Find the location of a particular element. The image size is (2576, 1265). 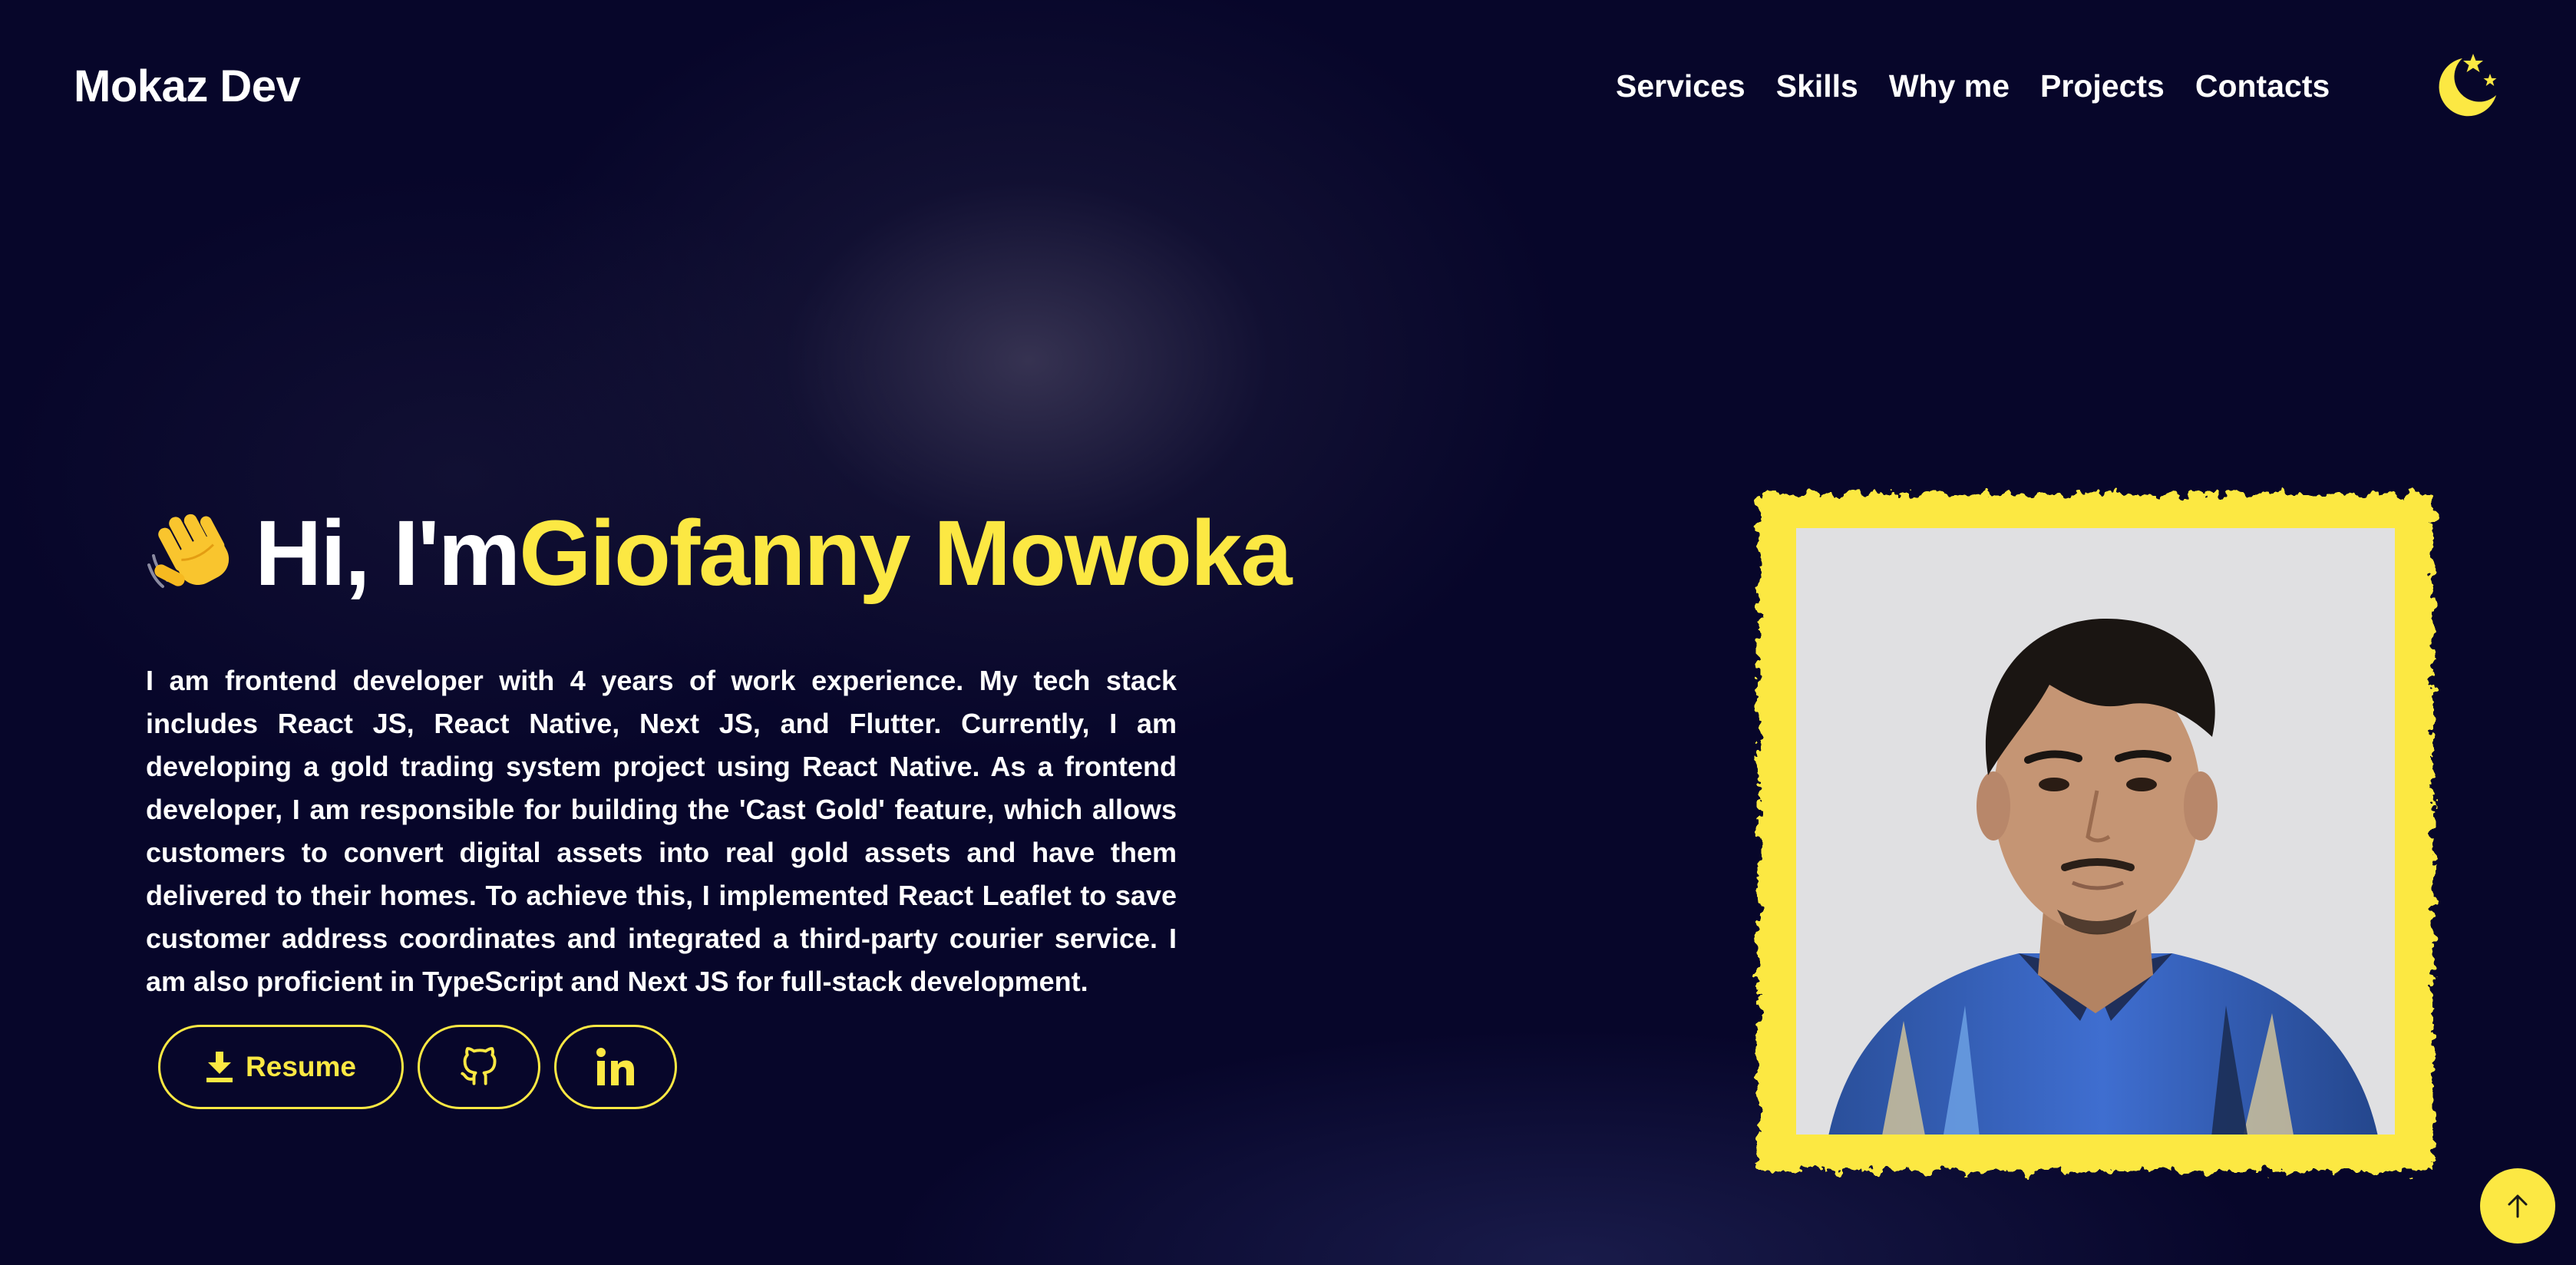

resume-button: Resume is located at coordinates (281, 1067).